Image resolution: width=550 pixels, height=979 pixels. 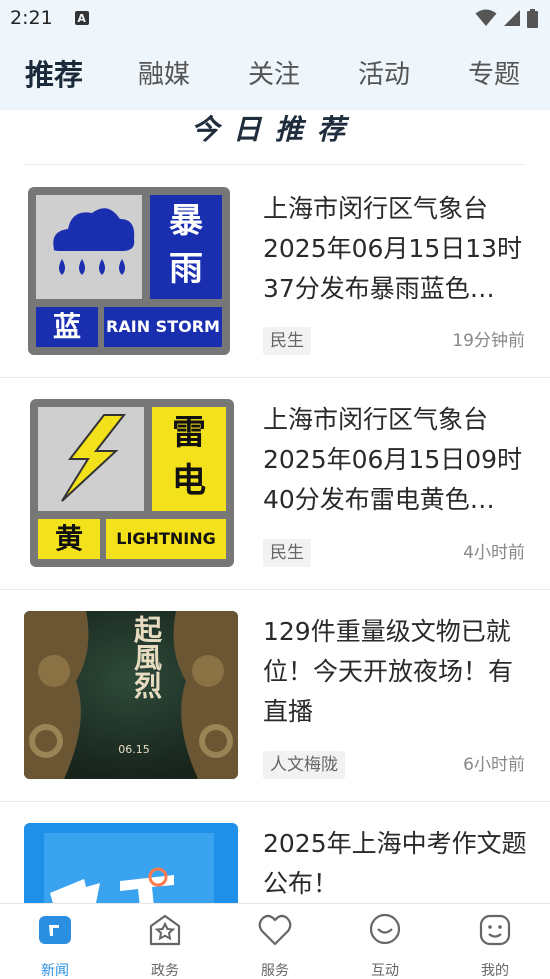 What do you see at coordinates (166, 538) in the screenshot?
I see `thumb-label: LIGHTNING` at bounding box center [166, 538].